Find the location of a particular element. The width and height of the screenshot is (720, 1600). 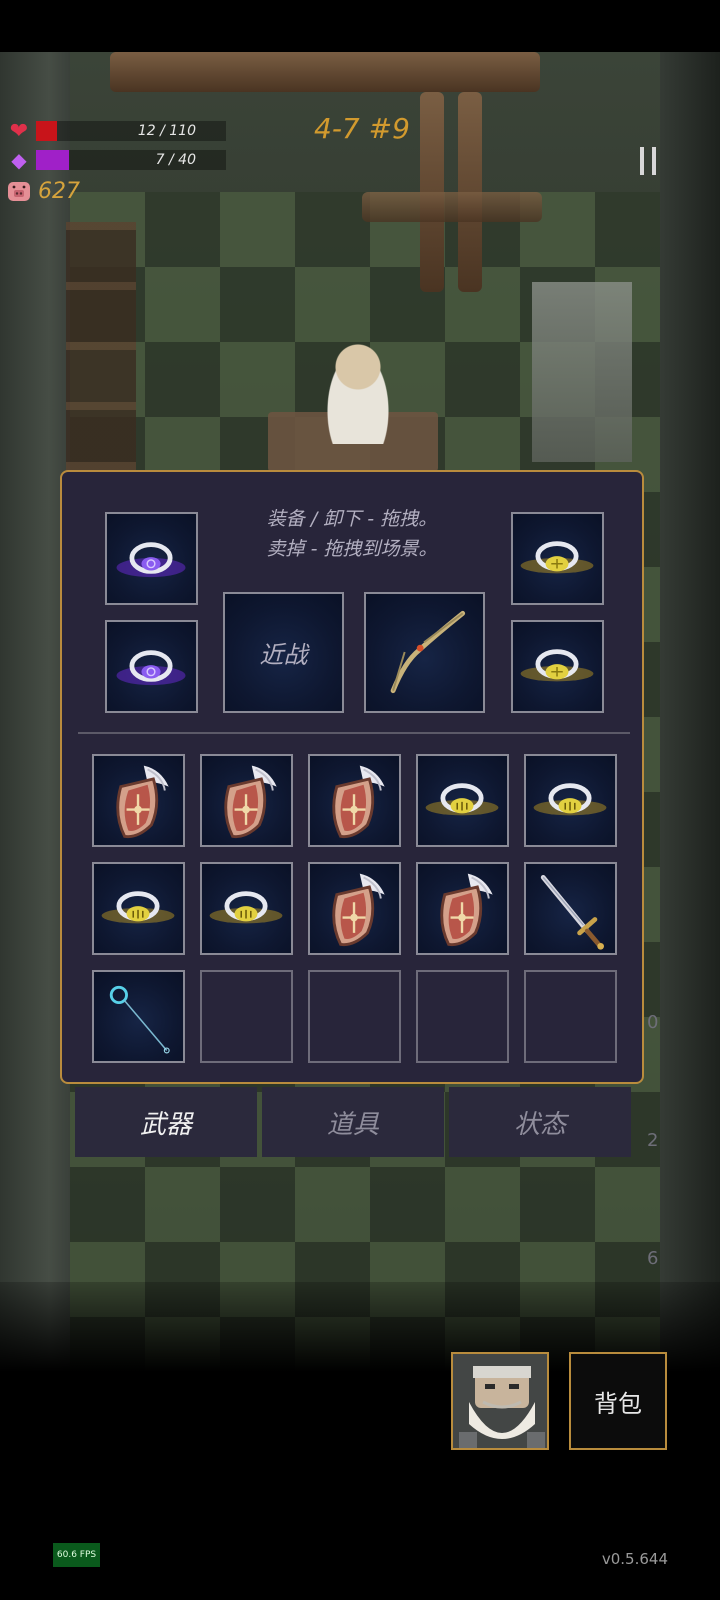

gold-row: 627 is located at coordinates (43, 191).